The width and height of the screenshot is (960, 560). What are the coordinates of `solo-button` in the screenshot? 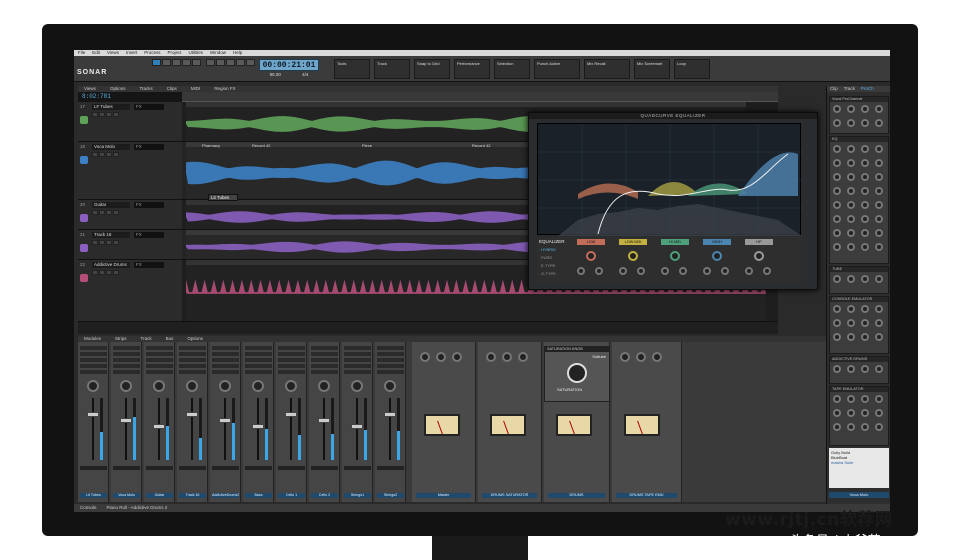 It's located at (102, 242).